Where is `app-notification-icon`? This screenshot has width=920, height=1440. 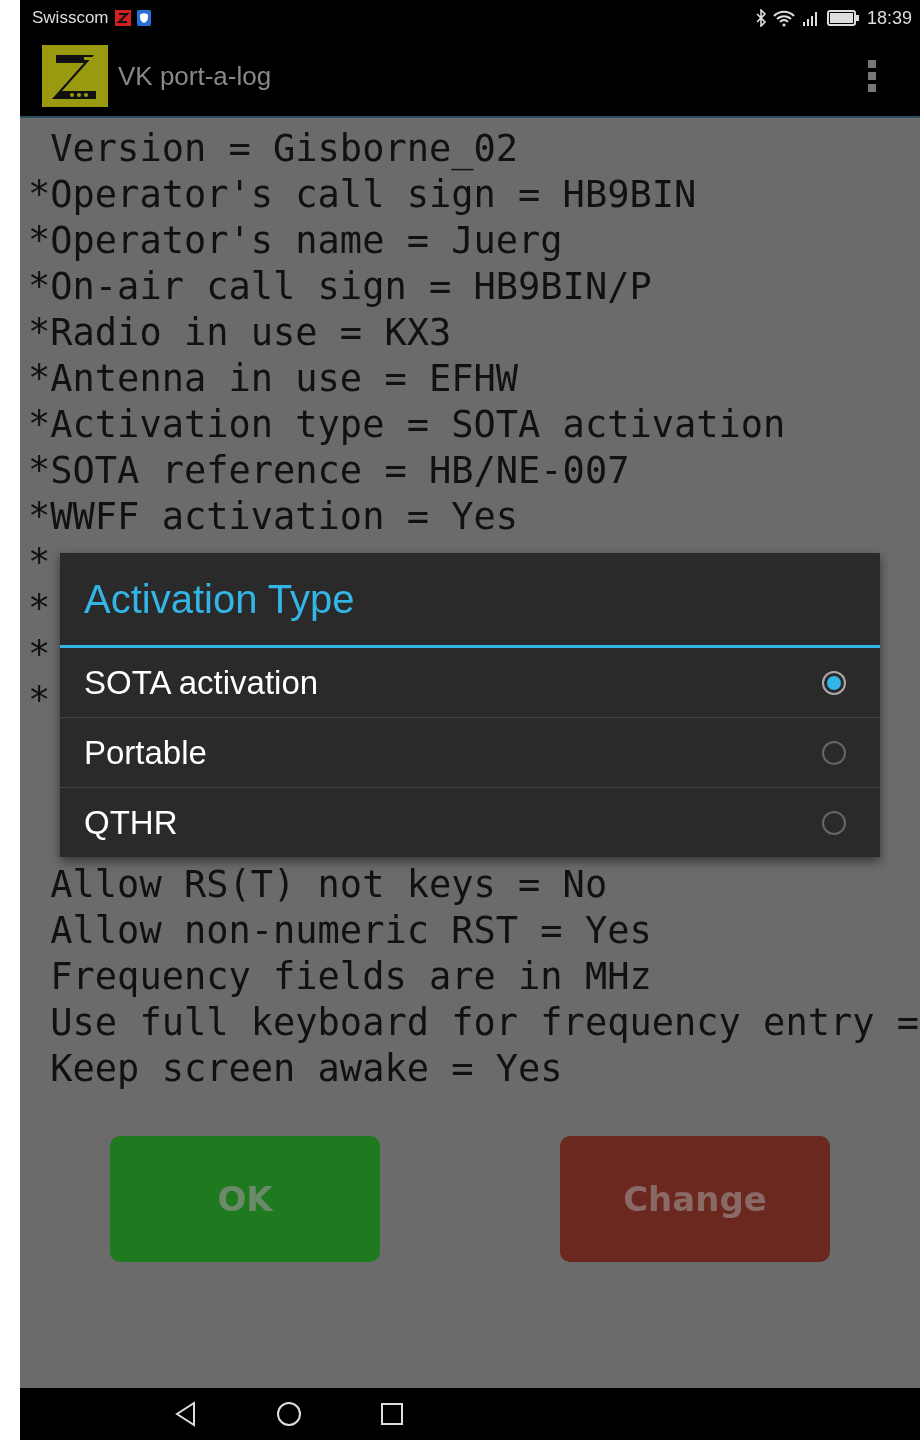 app-notification-icon is located at coordinates (122, 18).